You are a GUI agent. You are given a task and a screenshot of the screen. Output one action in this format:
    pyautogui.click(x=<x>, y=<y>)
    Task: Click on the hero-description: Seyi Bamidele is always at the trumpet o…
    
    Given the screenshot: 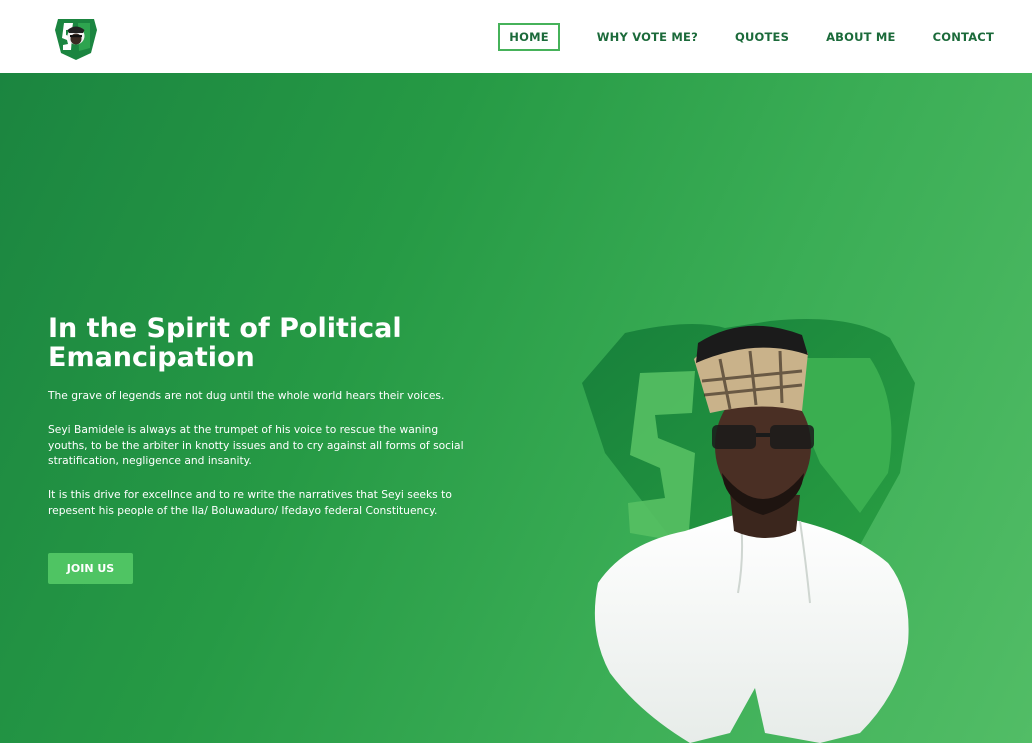 What is the action you would take?
    pyautogui.click(x=256, y=445)
    